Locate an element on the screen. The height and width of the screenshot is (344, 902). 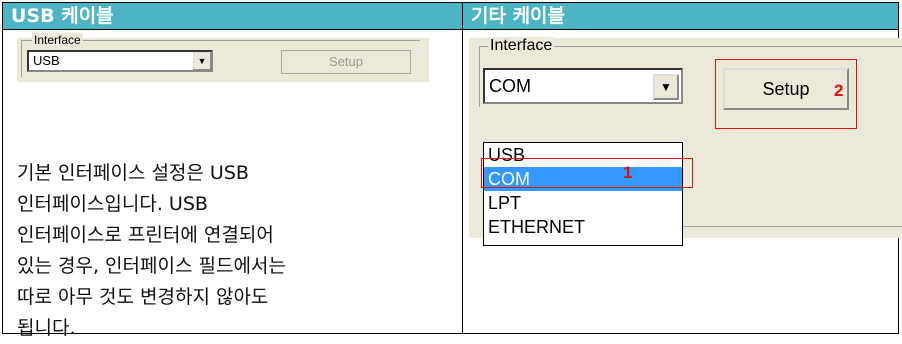
description-line: 인터페이스입니다. USB is located at coordinates (112, 204).